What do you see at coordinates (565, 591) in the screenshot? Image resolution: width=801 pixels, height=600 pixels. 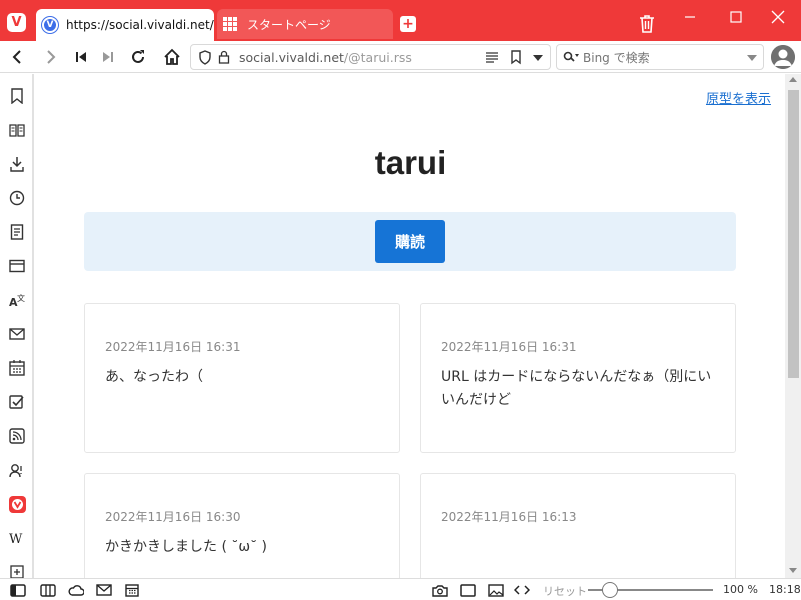 I see `zoom-reset-button: リセット` at bounding box center [565, 591].